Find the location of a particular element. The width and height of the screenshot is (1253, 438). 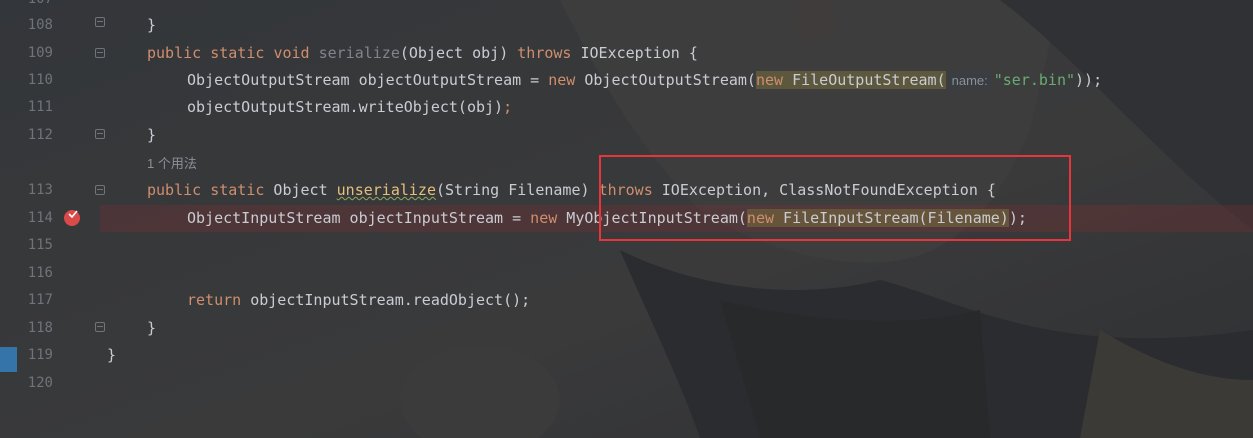

line-number: 117 is located at coordinates (35, 300).